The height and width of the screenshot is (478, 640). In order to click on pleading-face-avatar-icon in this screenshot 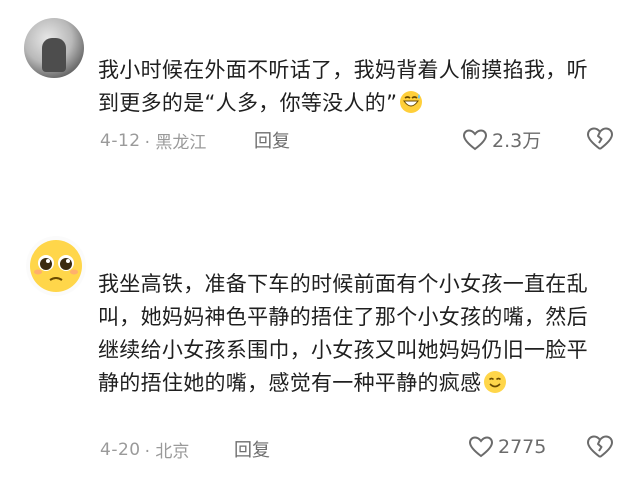, I will do `click(56, 266)`.